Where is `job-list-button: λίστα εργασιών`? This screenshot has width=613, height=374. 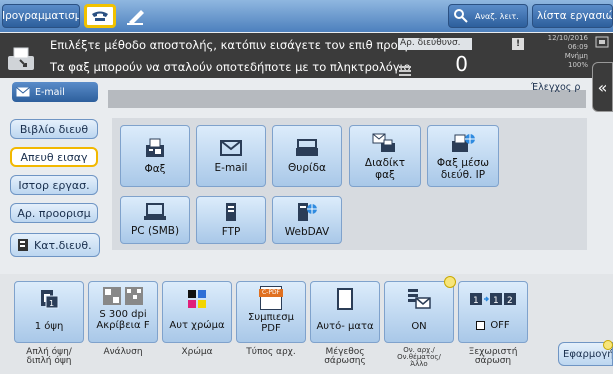
job-list-button: λίστα εργασιών is located at coordinates (572, 16).